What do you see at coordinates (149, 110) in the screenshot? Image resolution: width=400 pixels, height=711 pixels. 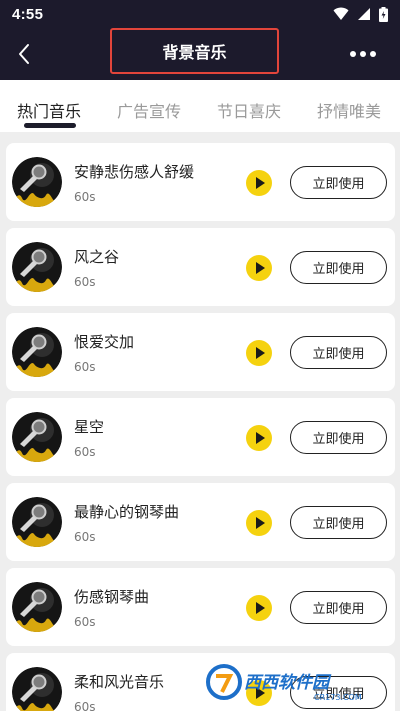 I see `tab-ads: 广告宣传` at bounding box center [149, 110].